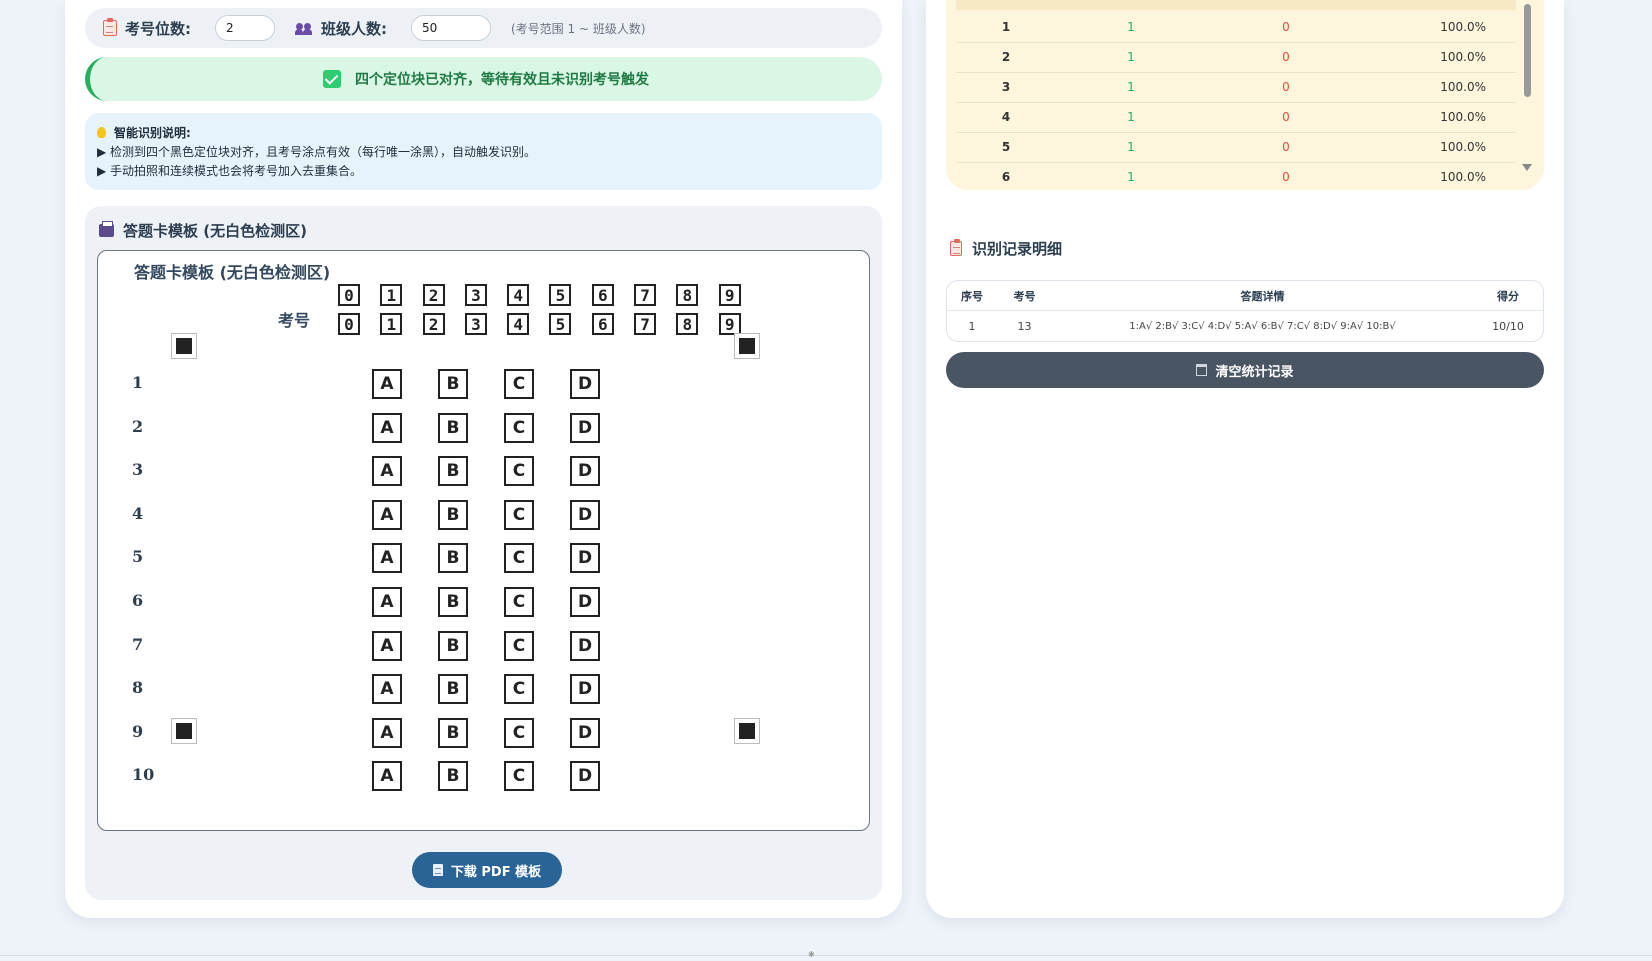 The width and height of the screenshot is (1652, 961). I want to click on stats-row: 2 1 0 100.0%, so click(1236, 57).